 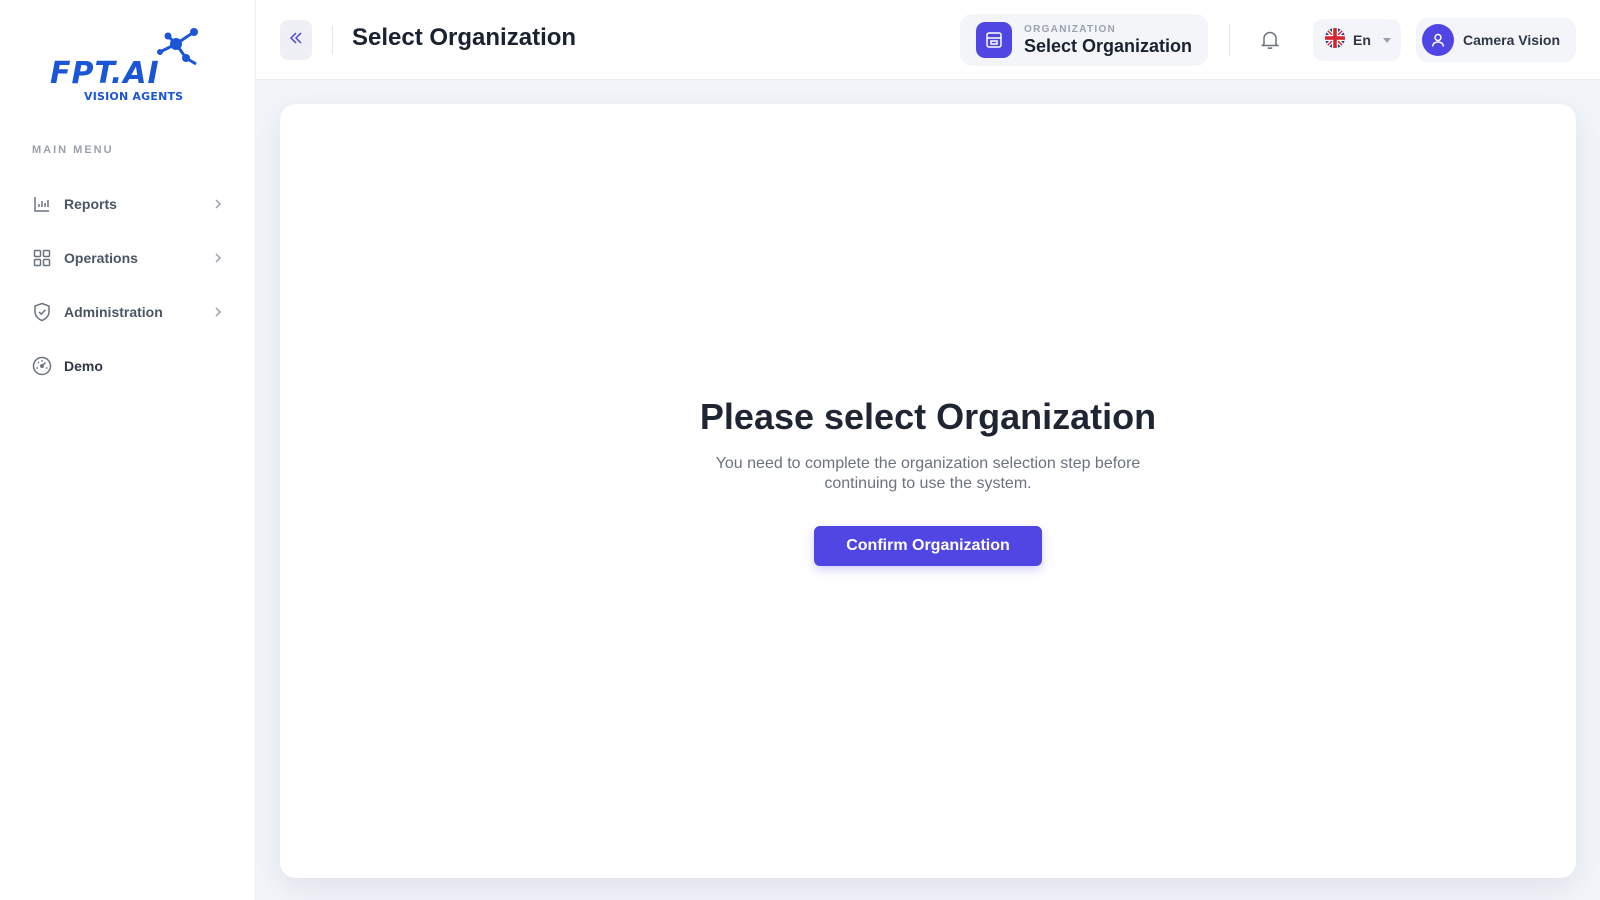 I want to click on user-menu: Camera Vision, so click(x=1496, y=40).